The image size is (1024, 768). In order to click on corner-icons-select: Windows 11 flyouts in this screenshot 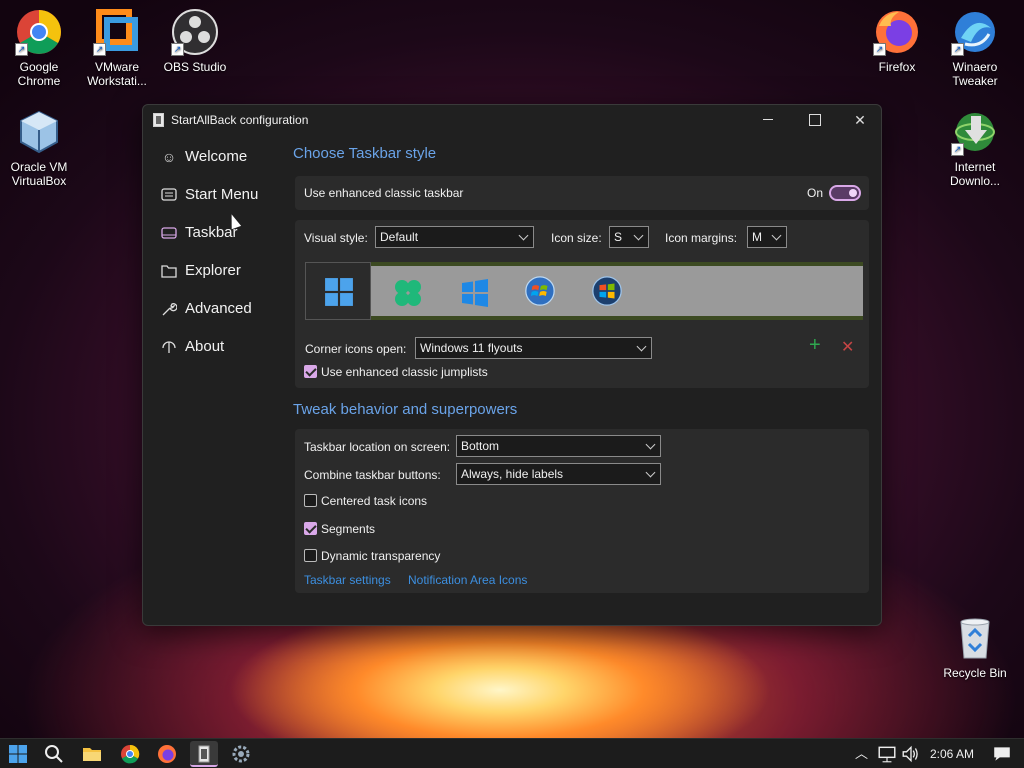, I will do `click(533, 348)`.